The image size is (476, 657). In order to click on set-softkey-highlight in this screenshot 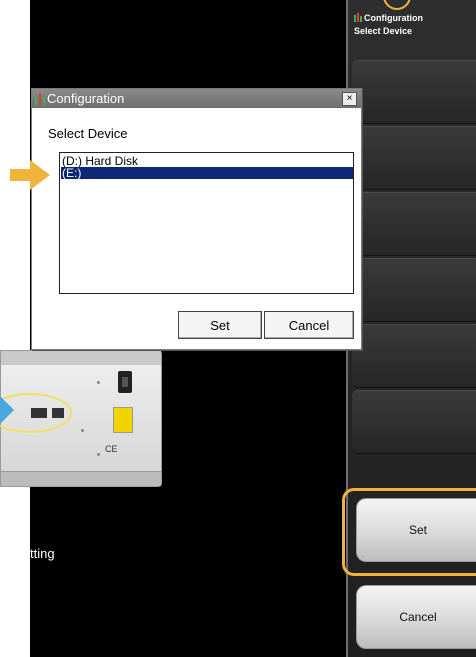, I will do `click(409, 532)`.